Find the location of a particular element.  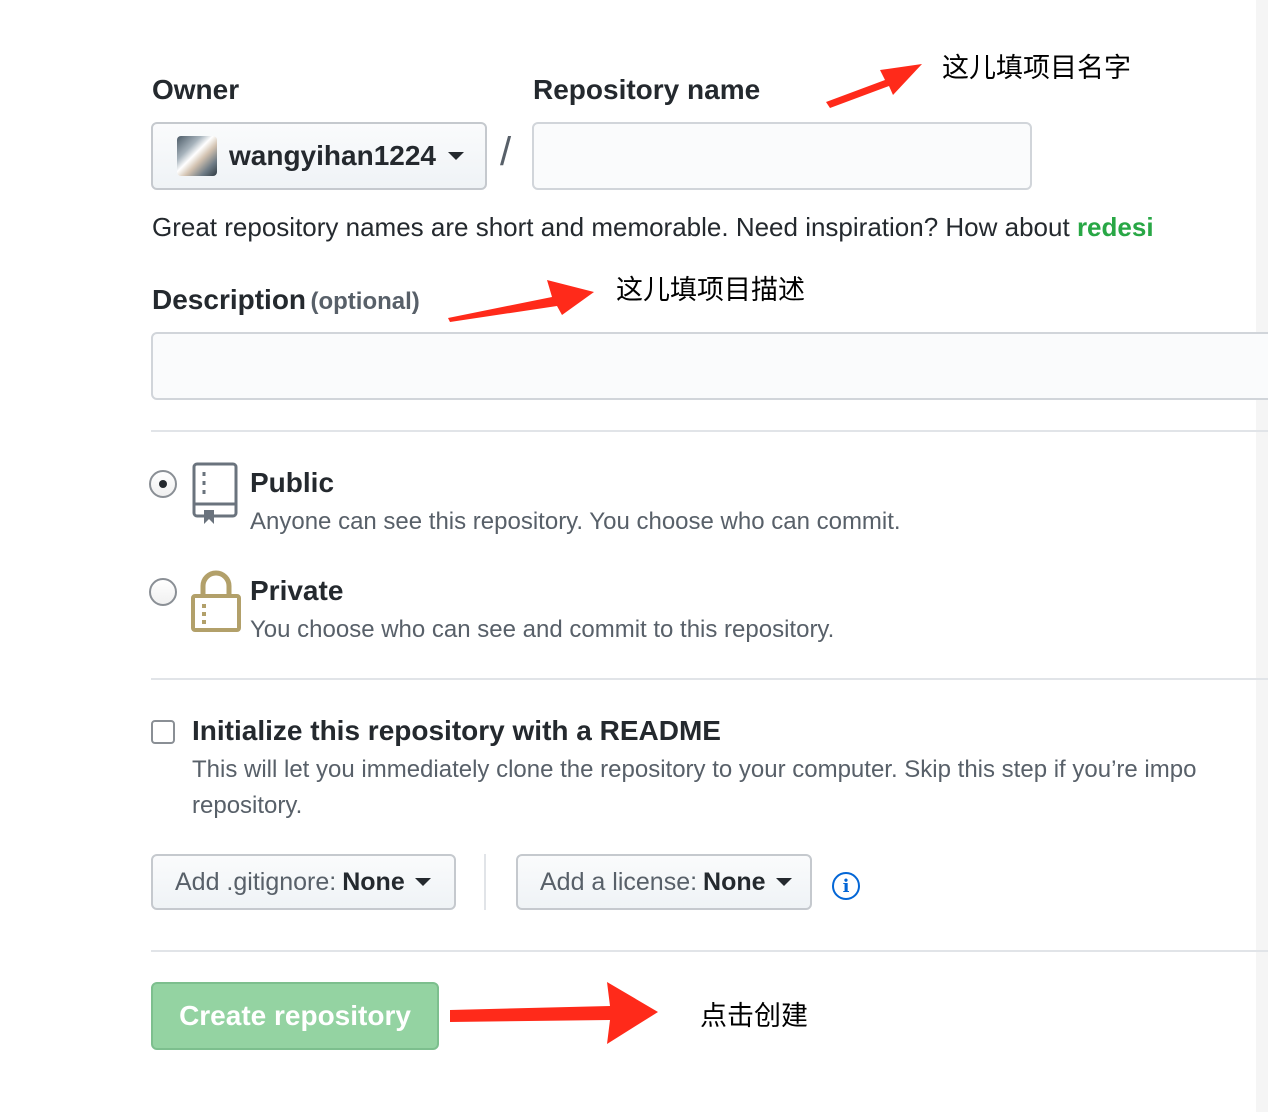

arrow-to-description is located at coordinates (521, 301).